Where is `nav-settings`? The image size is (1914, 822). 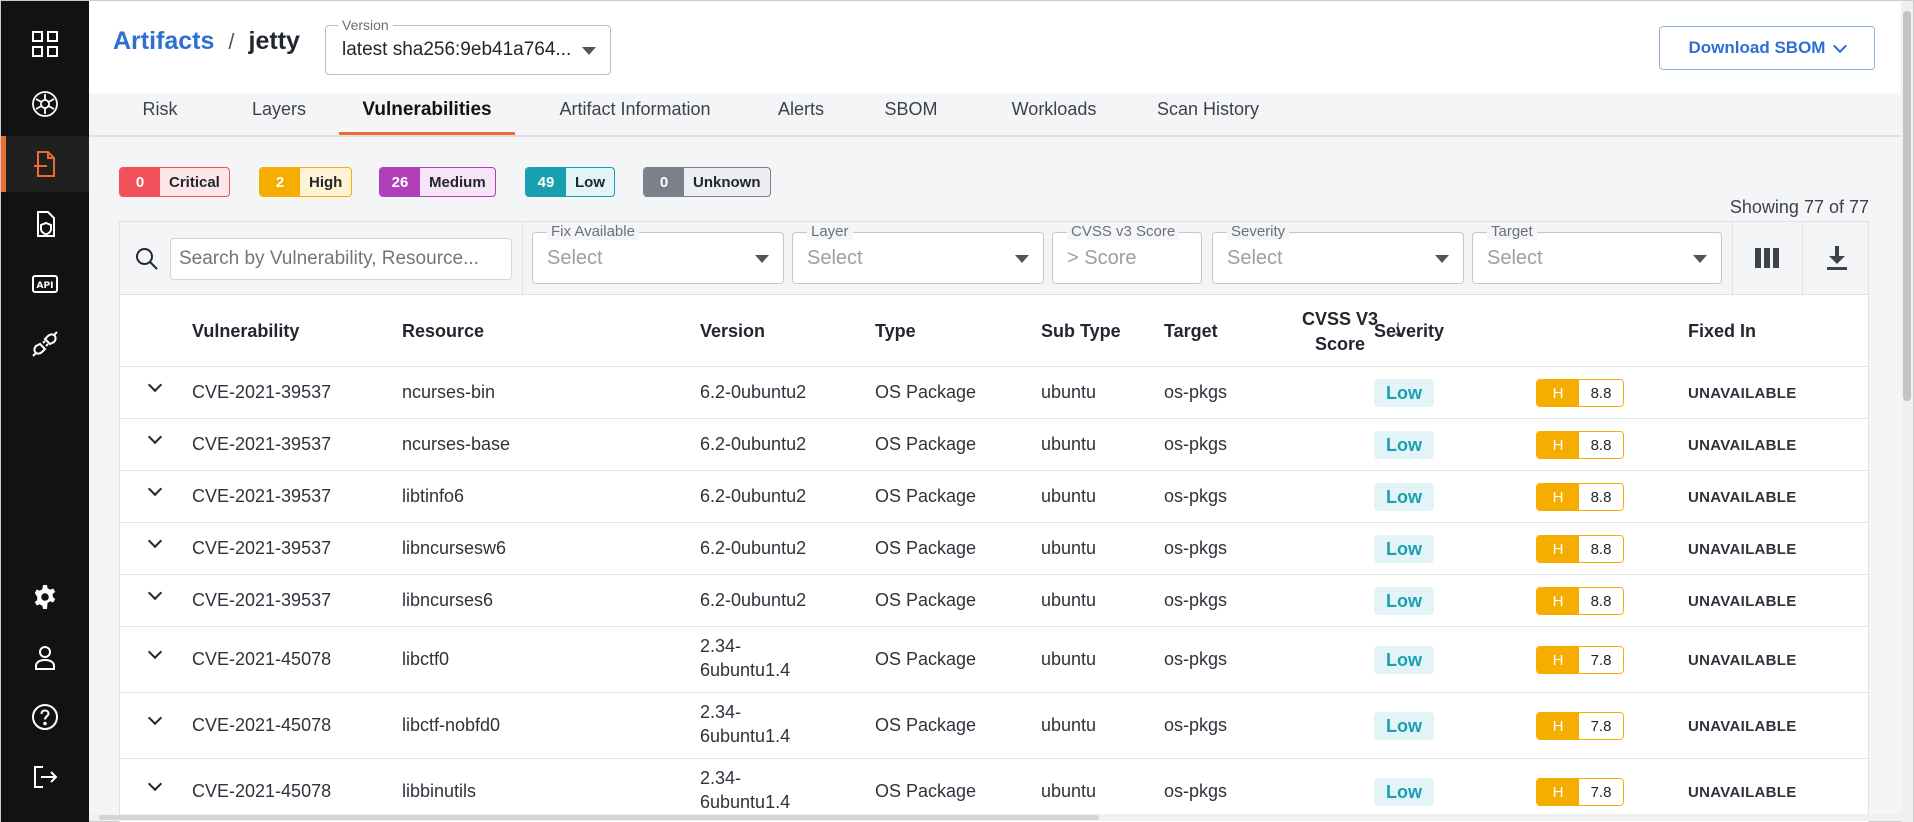
nav-settings is located at coordinates (45, 597).